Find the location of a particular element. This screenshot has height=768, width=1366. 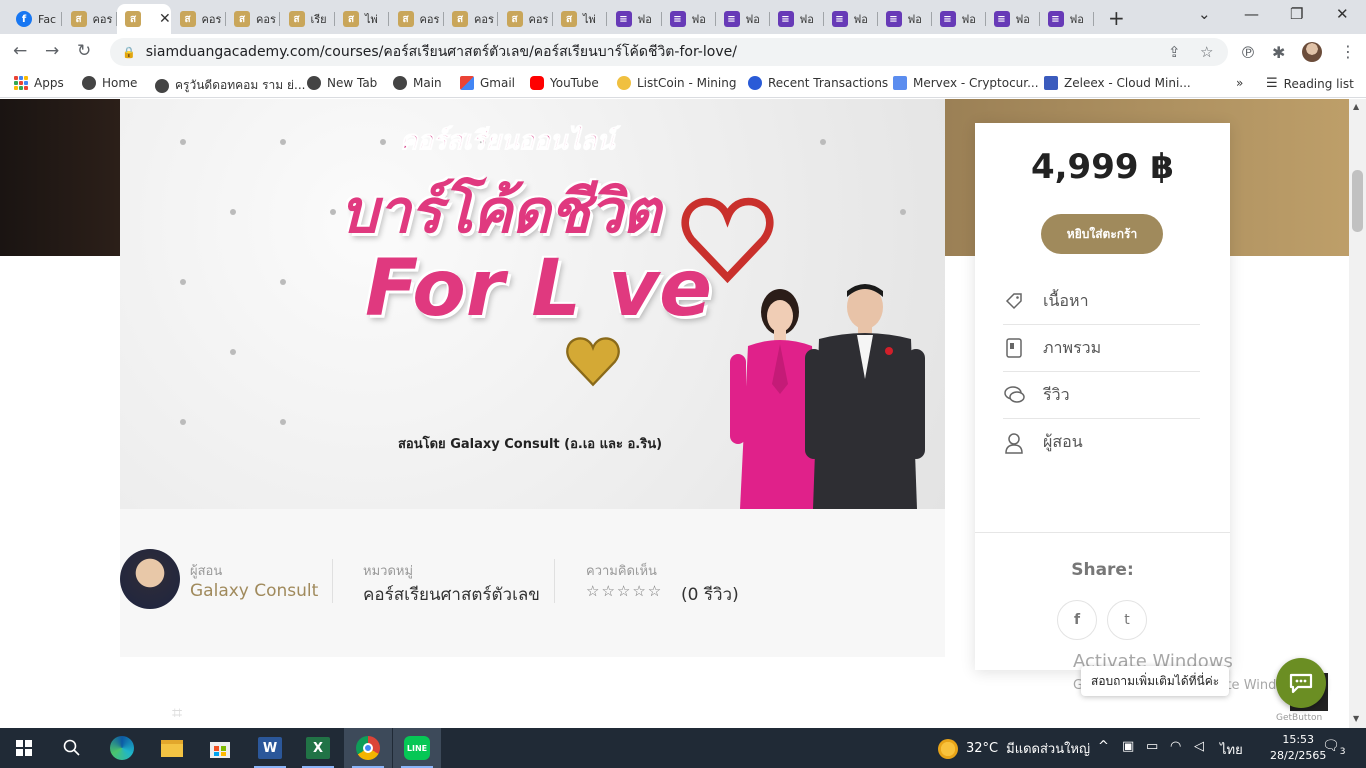

bookmarks-overflow-button: » is located at coordinates (1239, 83).